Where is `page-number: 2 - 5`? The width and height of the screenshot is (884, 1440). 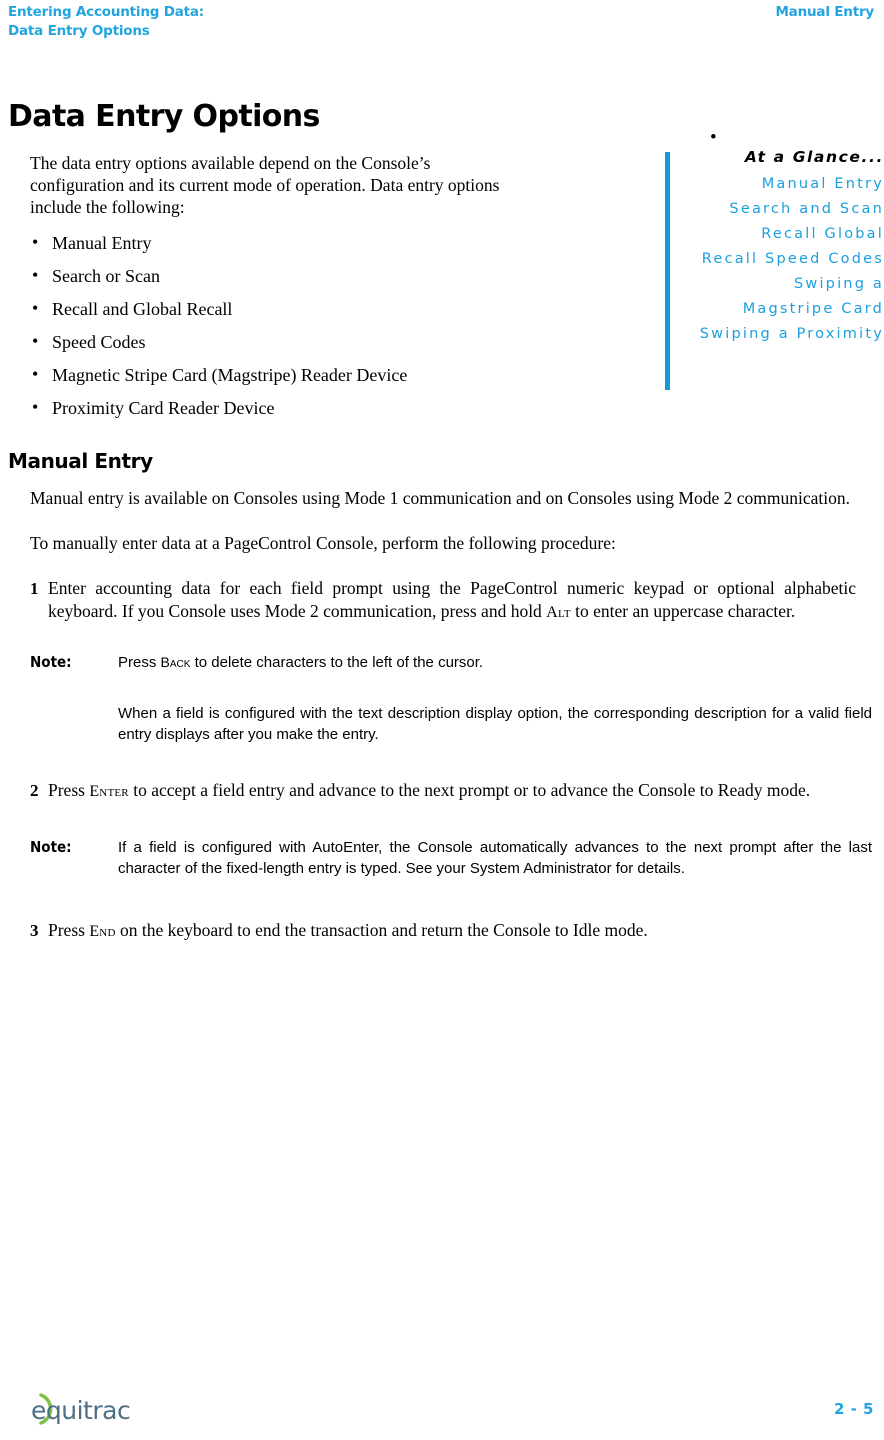 page-number: 2 - 5 is located at coordinates (853, 1409).